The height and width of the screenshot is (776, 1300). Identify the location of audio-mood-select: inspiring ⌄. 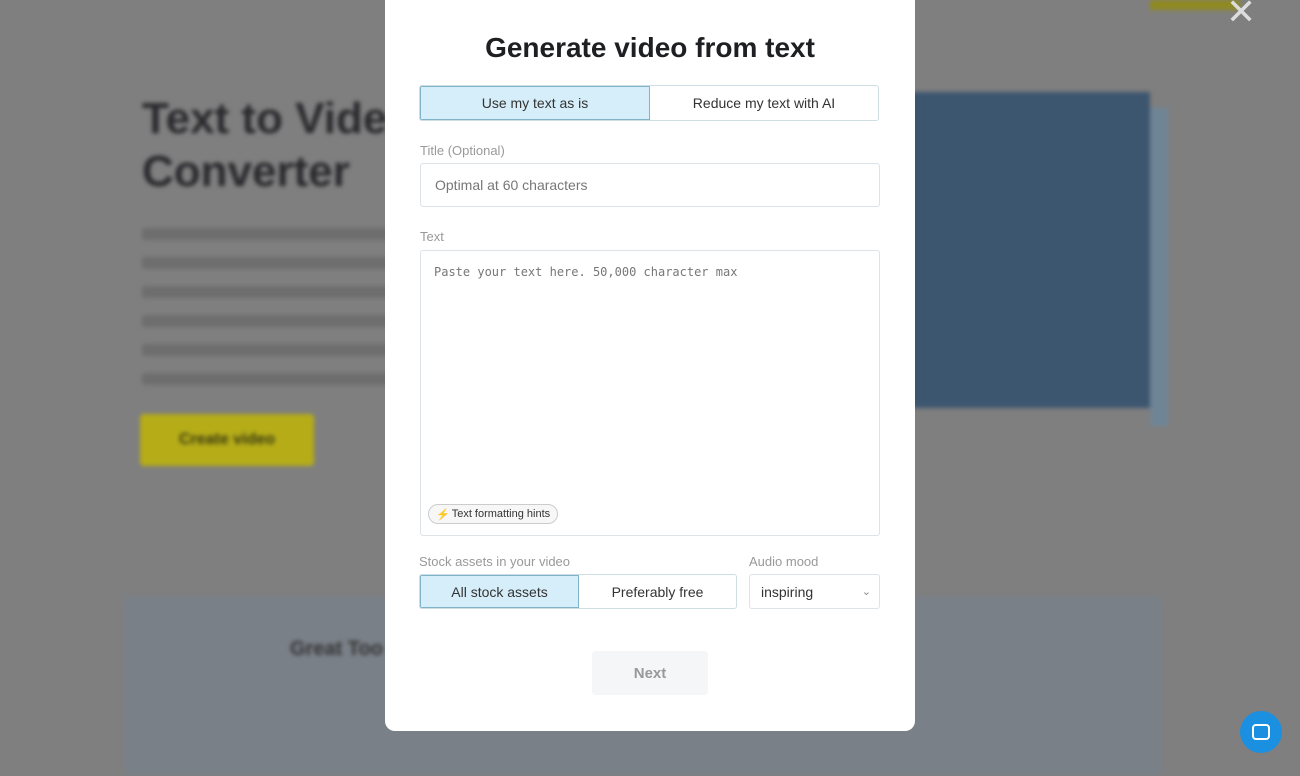
(814, 591).